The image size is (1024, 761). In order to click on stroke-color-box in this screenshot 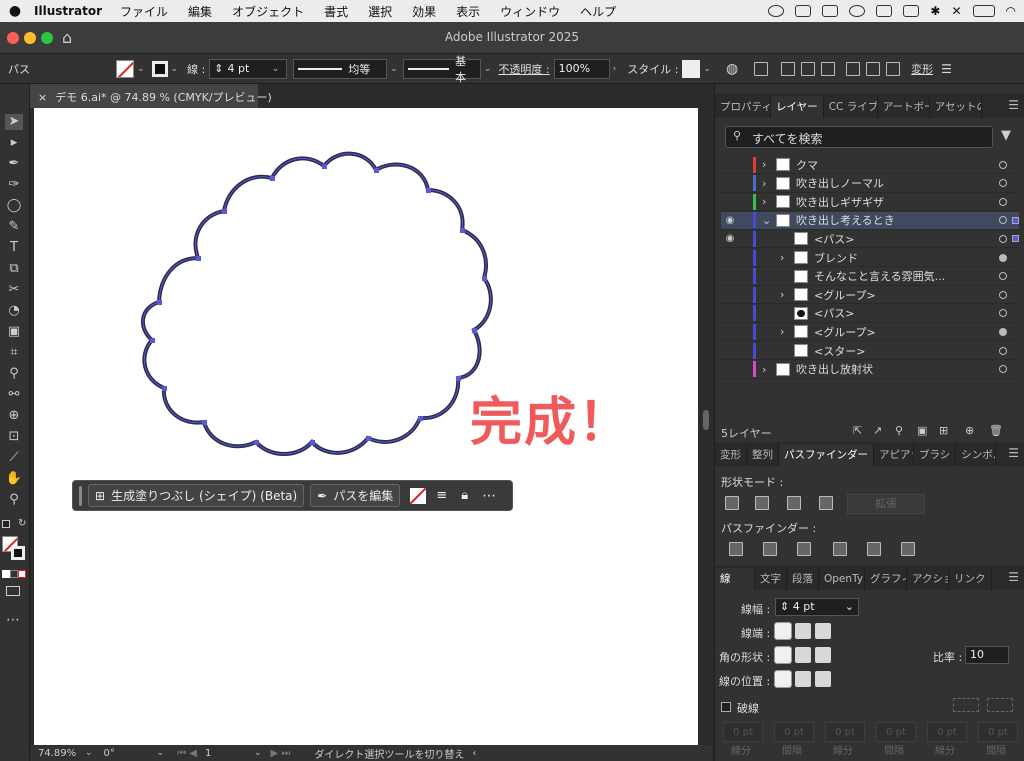, I will do `click(18, 553)`.